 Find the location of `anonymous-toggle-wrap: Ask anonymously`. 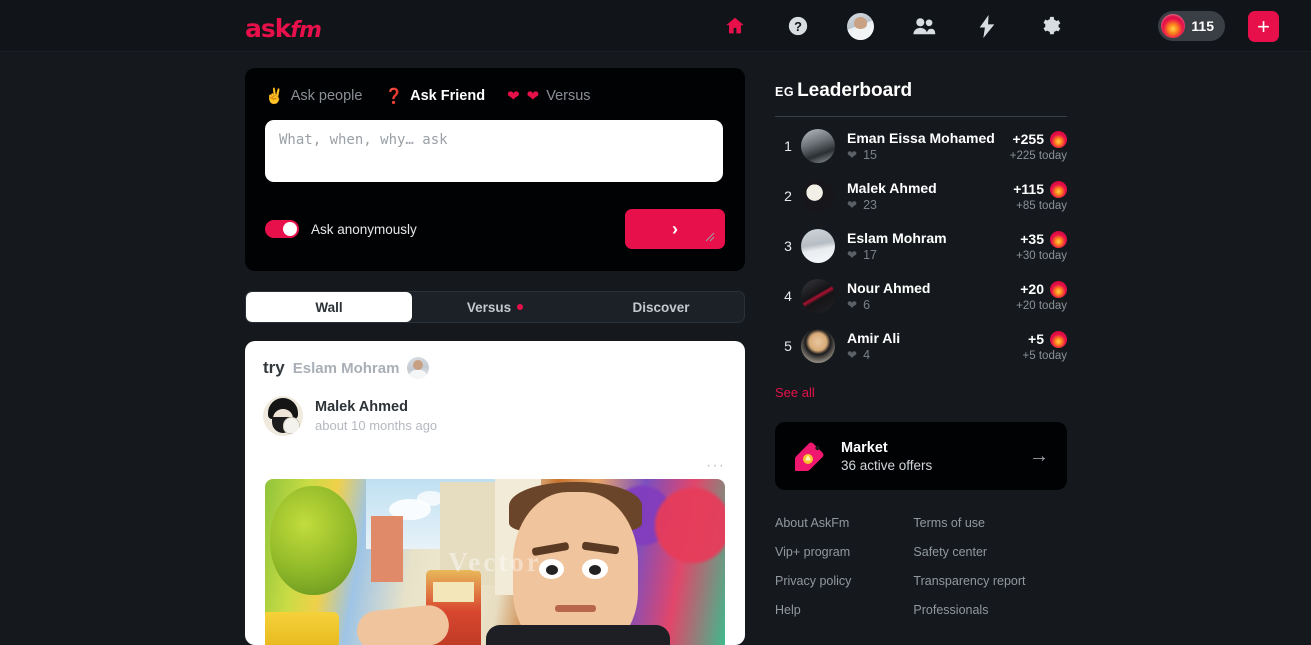

anonymous-toggle-wrap: Ask anonymously is located at coordinates (341, 229).